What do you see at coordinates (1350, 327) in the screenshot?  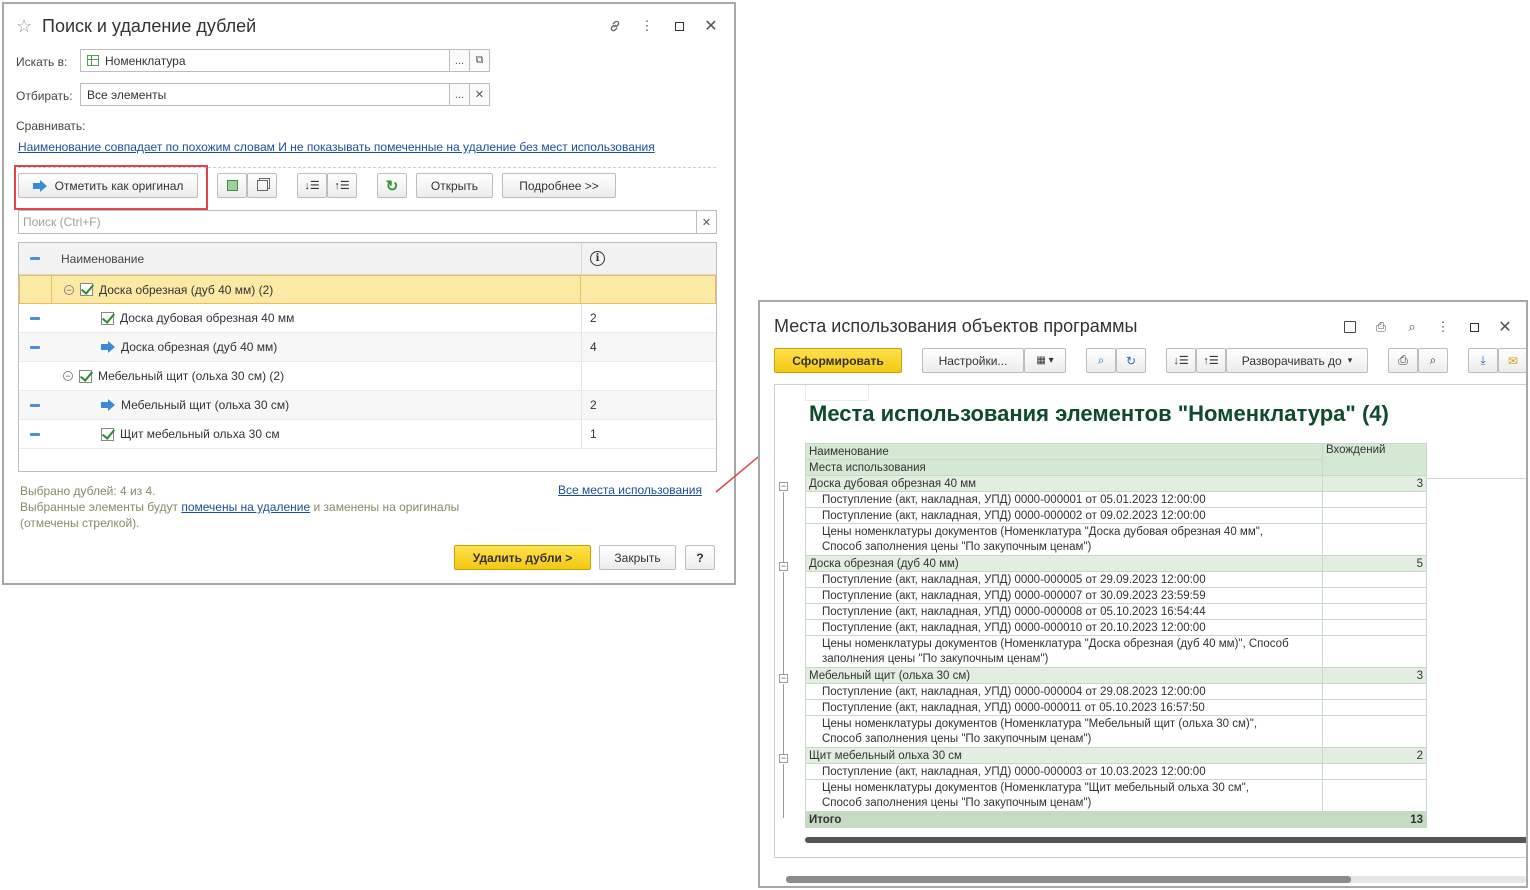 I see `save-icon` at bounding box center [1350, 327].